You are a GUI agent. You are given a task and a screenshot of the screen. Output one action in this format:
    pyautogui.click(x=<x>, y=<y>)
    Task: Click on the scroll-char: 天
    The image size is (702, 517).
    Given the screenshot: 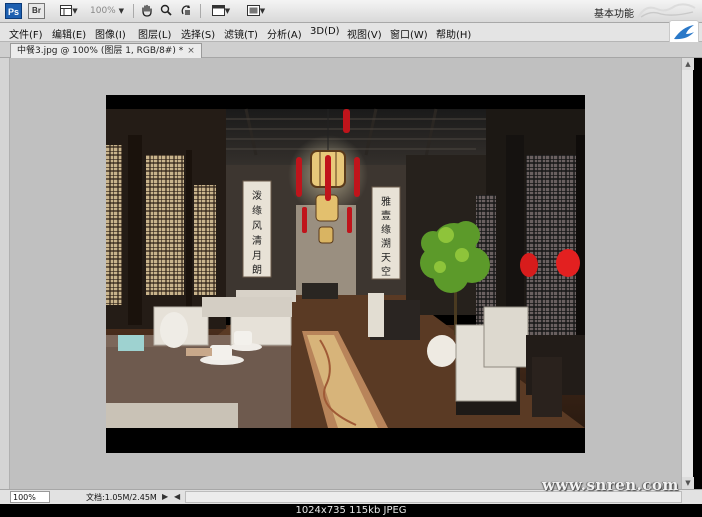 What is the action you would take?
    pyautogui.click(x=386, y=258)
    